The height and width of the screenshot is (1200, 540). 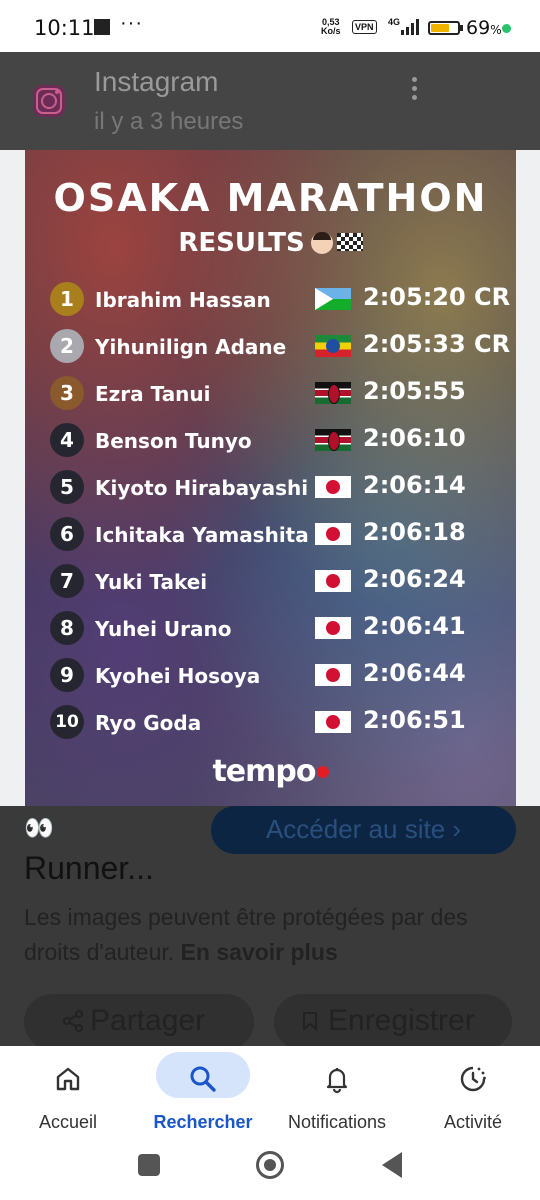 What do you see at coordinates (506, 28) in the screenshot?
I see `privacy-indicator-dot` at bounding box center [506, 28].